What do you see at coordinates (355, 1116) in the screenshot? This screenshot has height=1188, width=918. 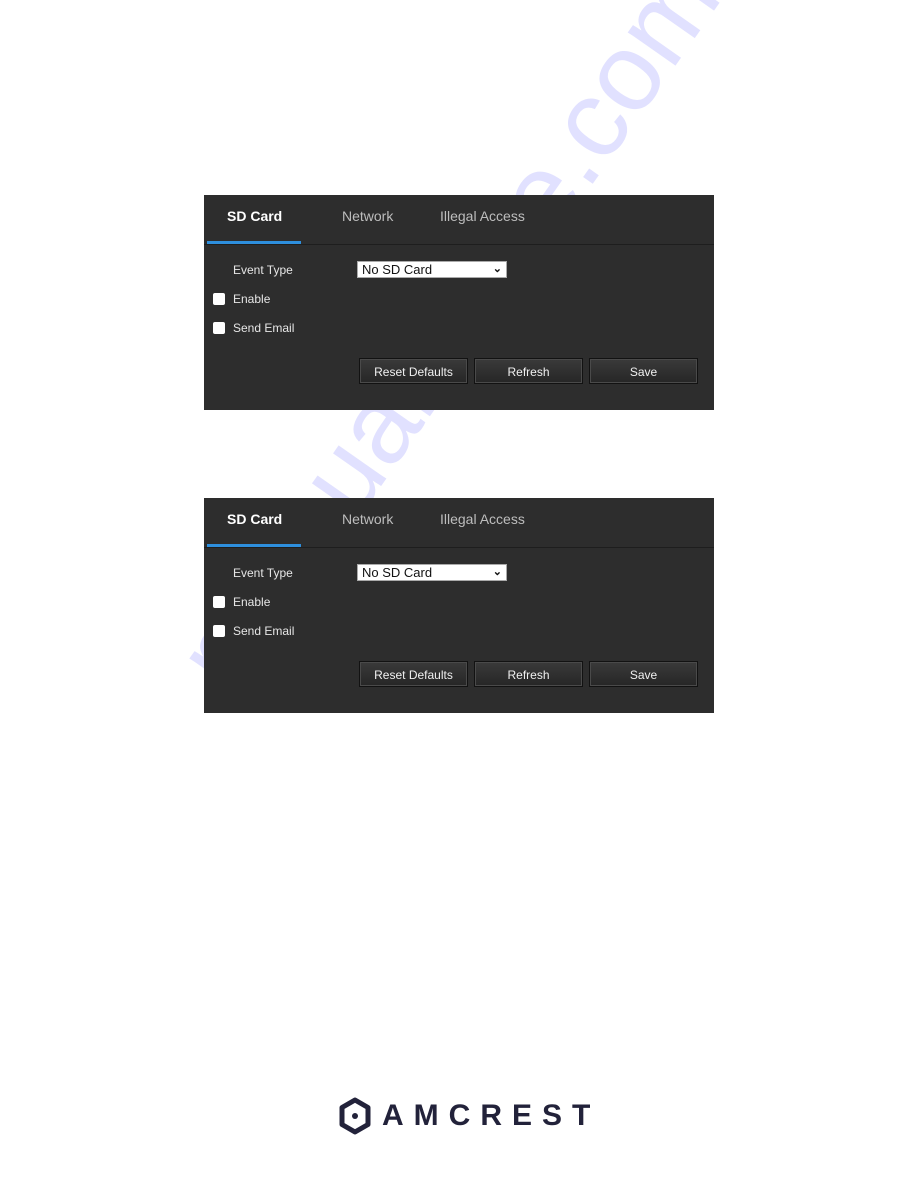 I see `amcrest-hexagon-icon` at bounding box center [355, 1116].